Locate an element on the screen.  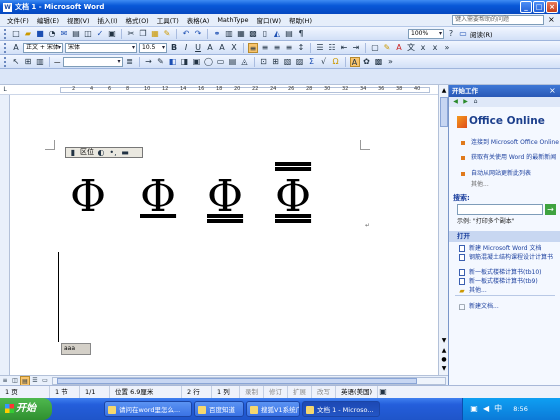
h-scroll-thumb is located at coordinates (237, 380).